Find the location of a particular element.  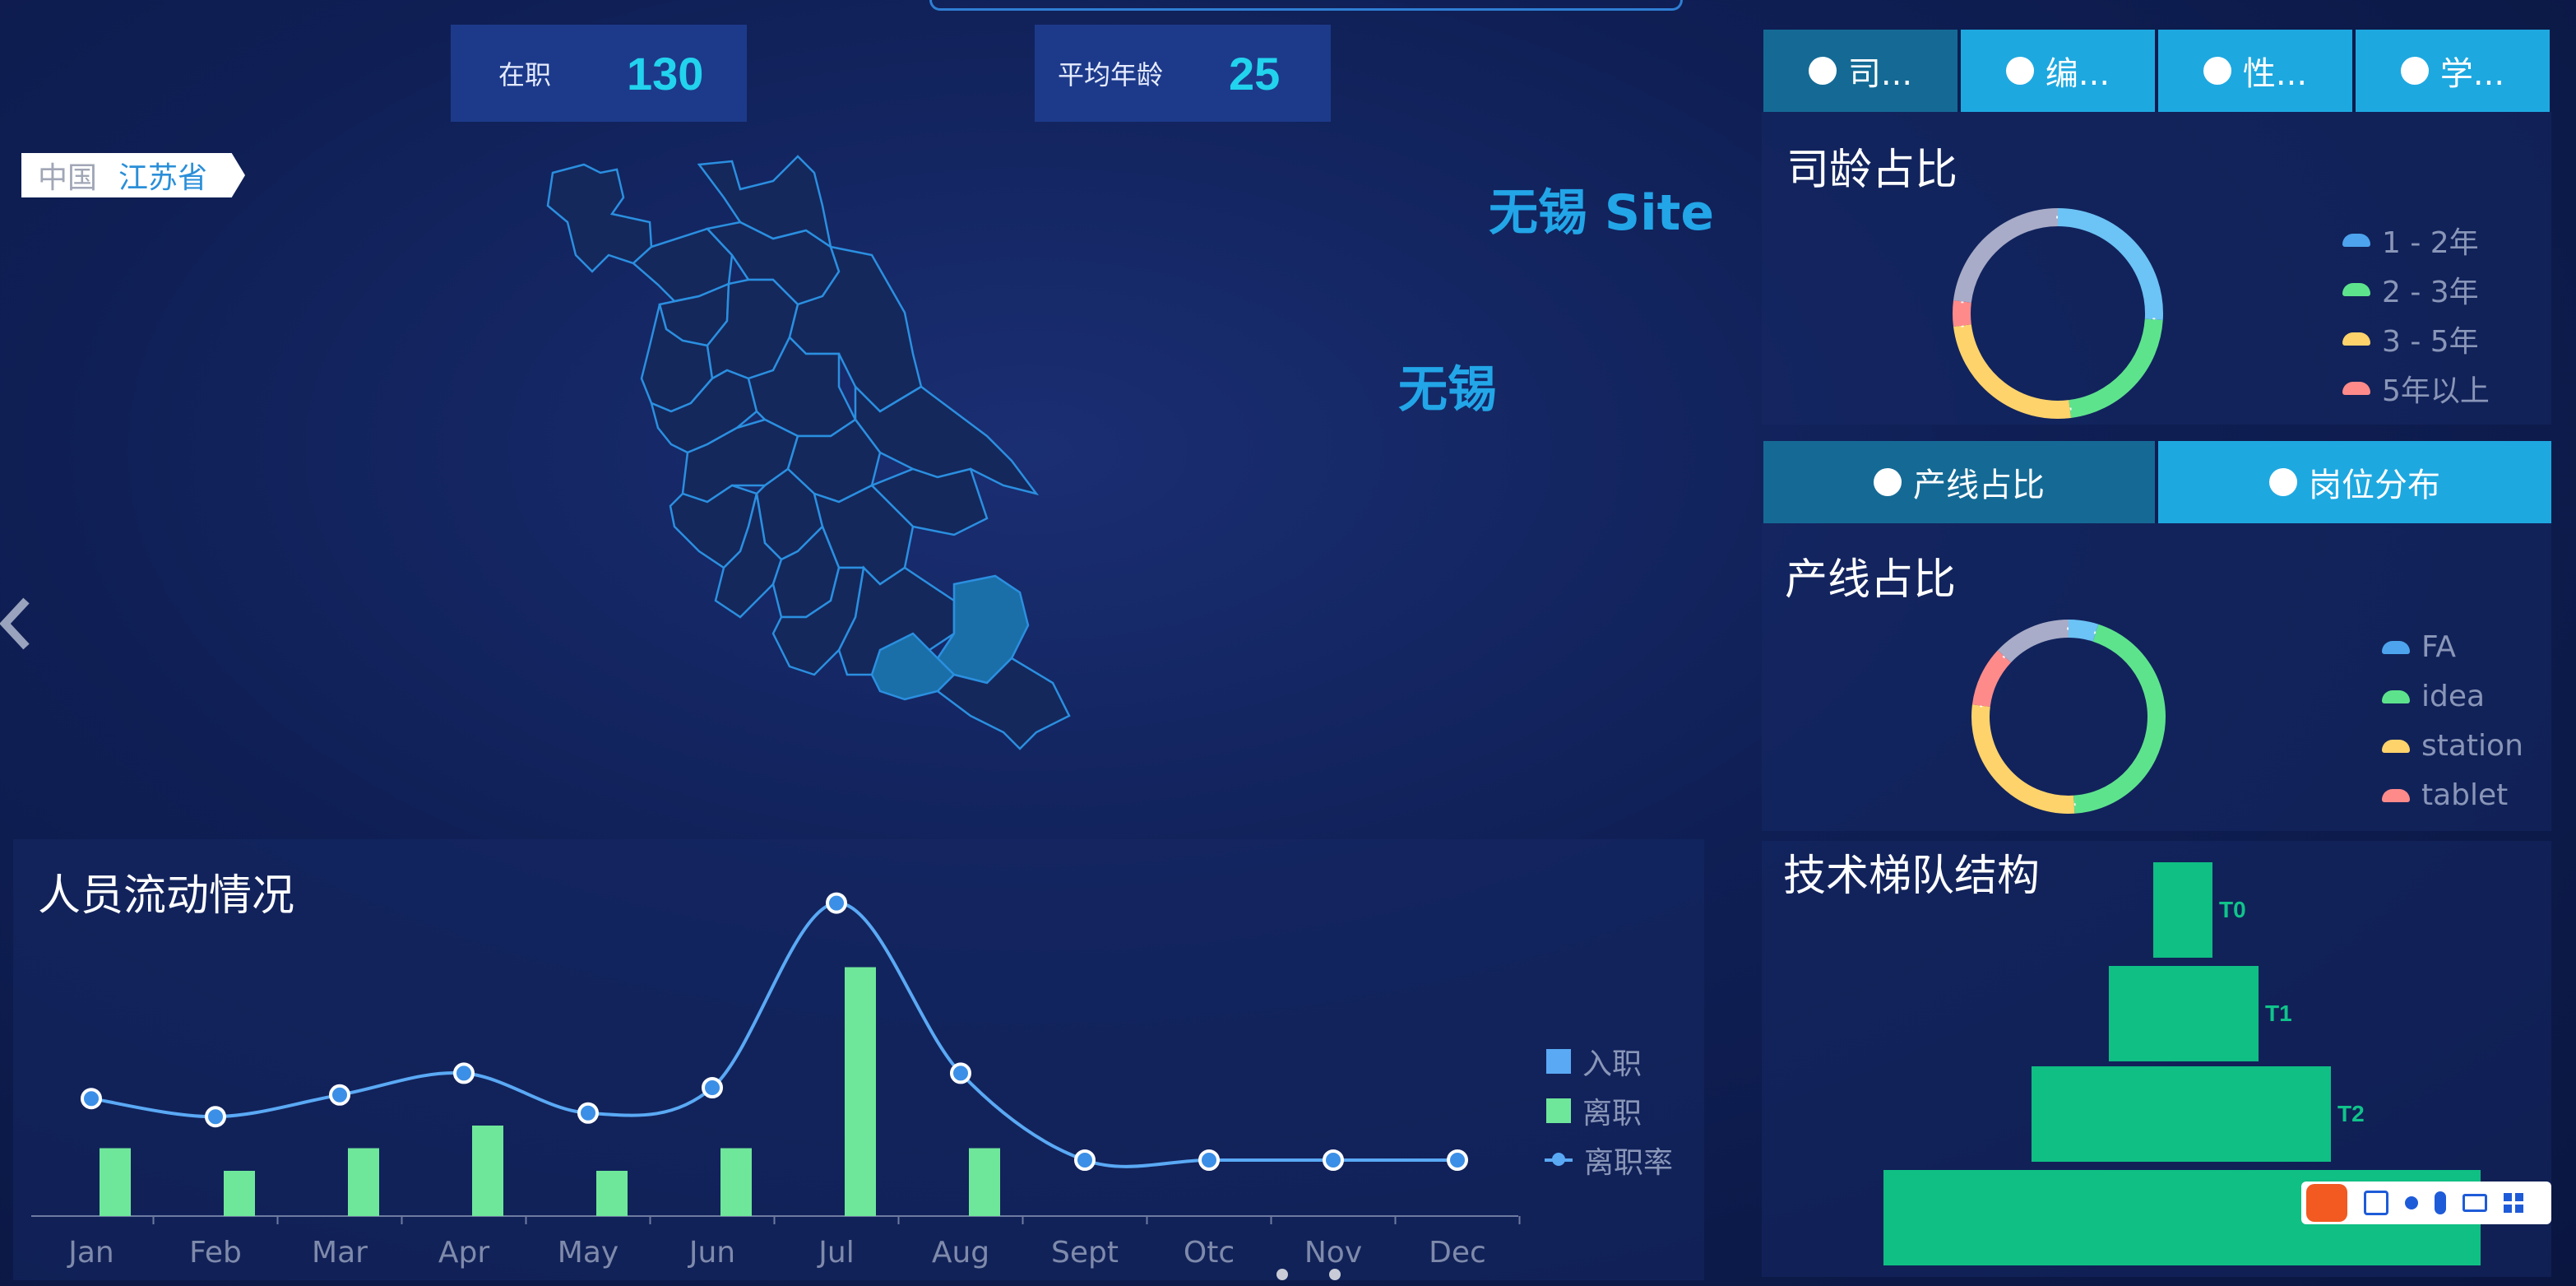

grid-menu-icon is located at coordinates (2513, 1203).